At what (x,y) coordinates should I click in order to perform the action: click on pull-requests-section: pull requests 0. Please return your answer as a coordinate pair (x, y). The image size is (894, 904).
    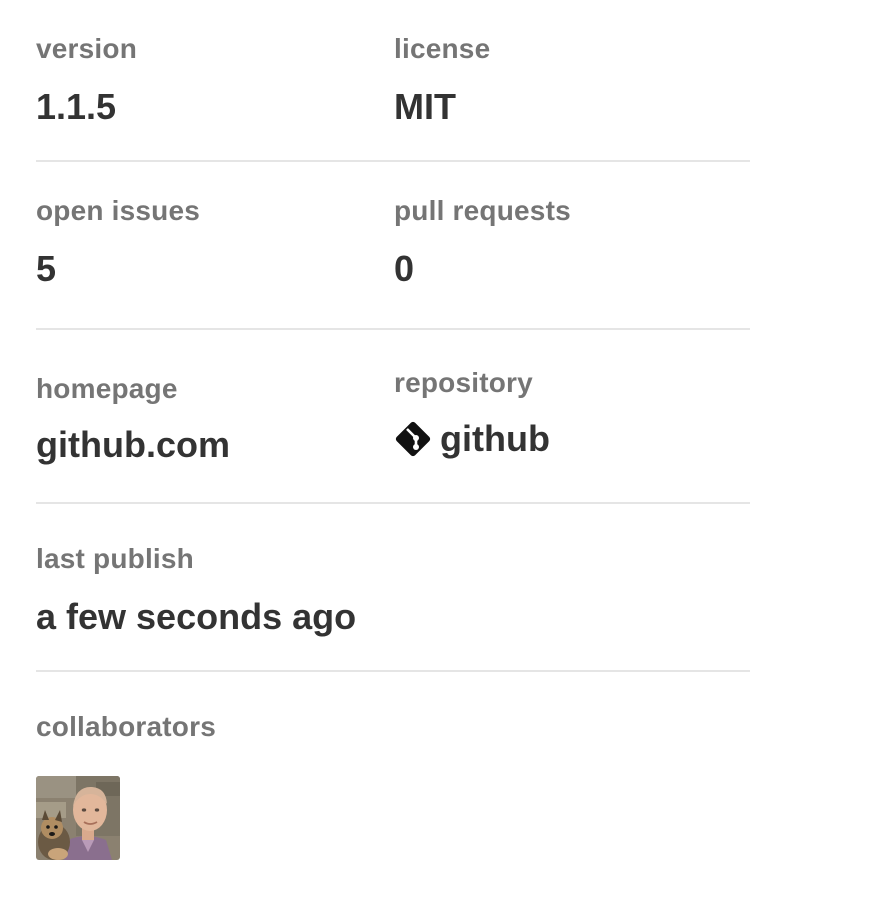
    Looking at the image, I should click on (573, 261).